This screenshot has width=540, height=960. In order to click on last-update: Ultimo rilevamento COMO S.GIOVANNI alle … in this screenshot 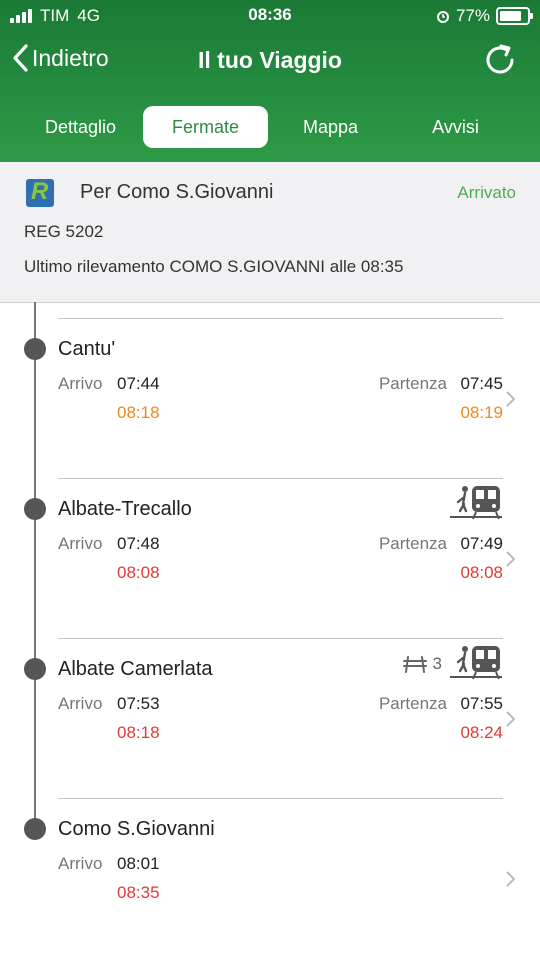, I will do `click(214, 266)`.